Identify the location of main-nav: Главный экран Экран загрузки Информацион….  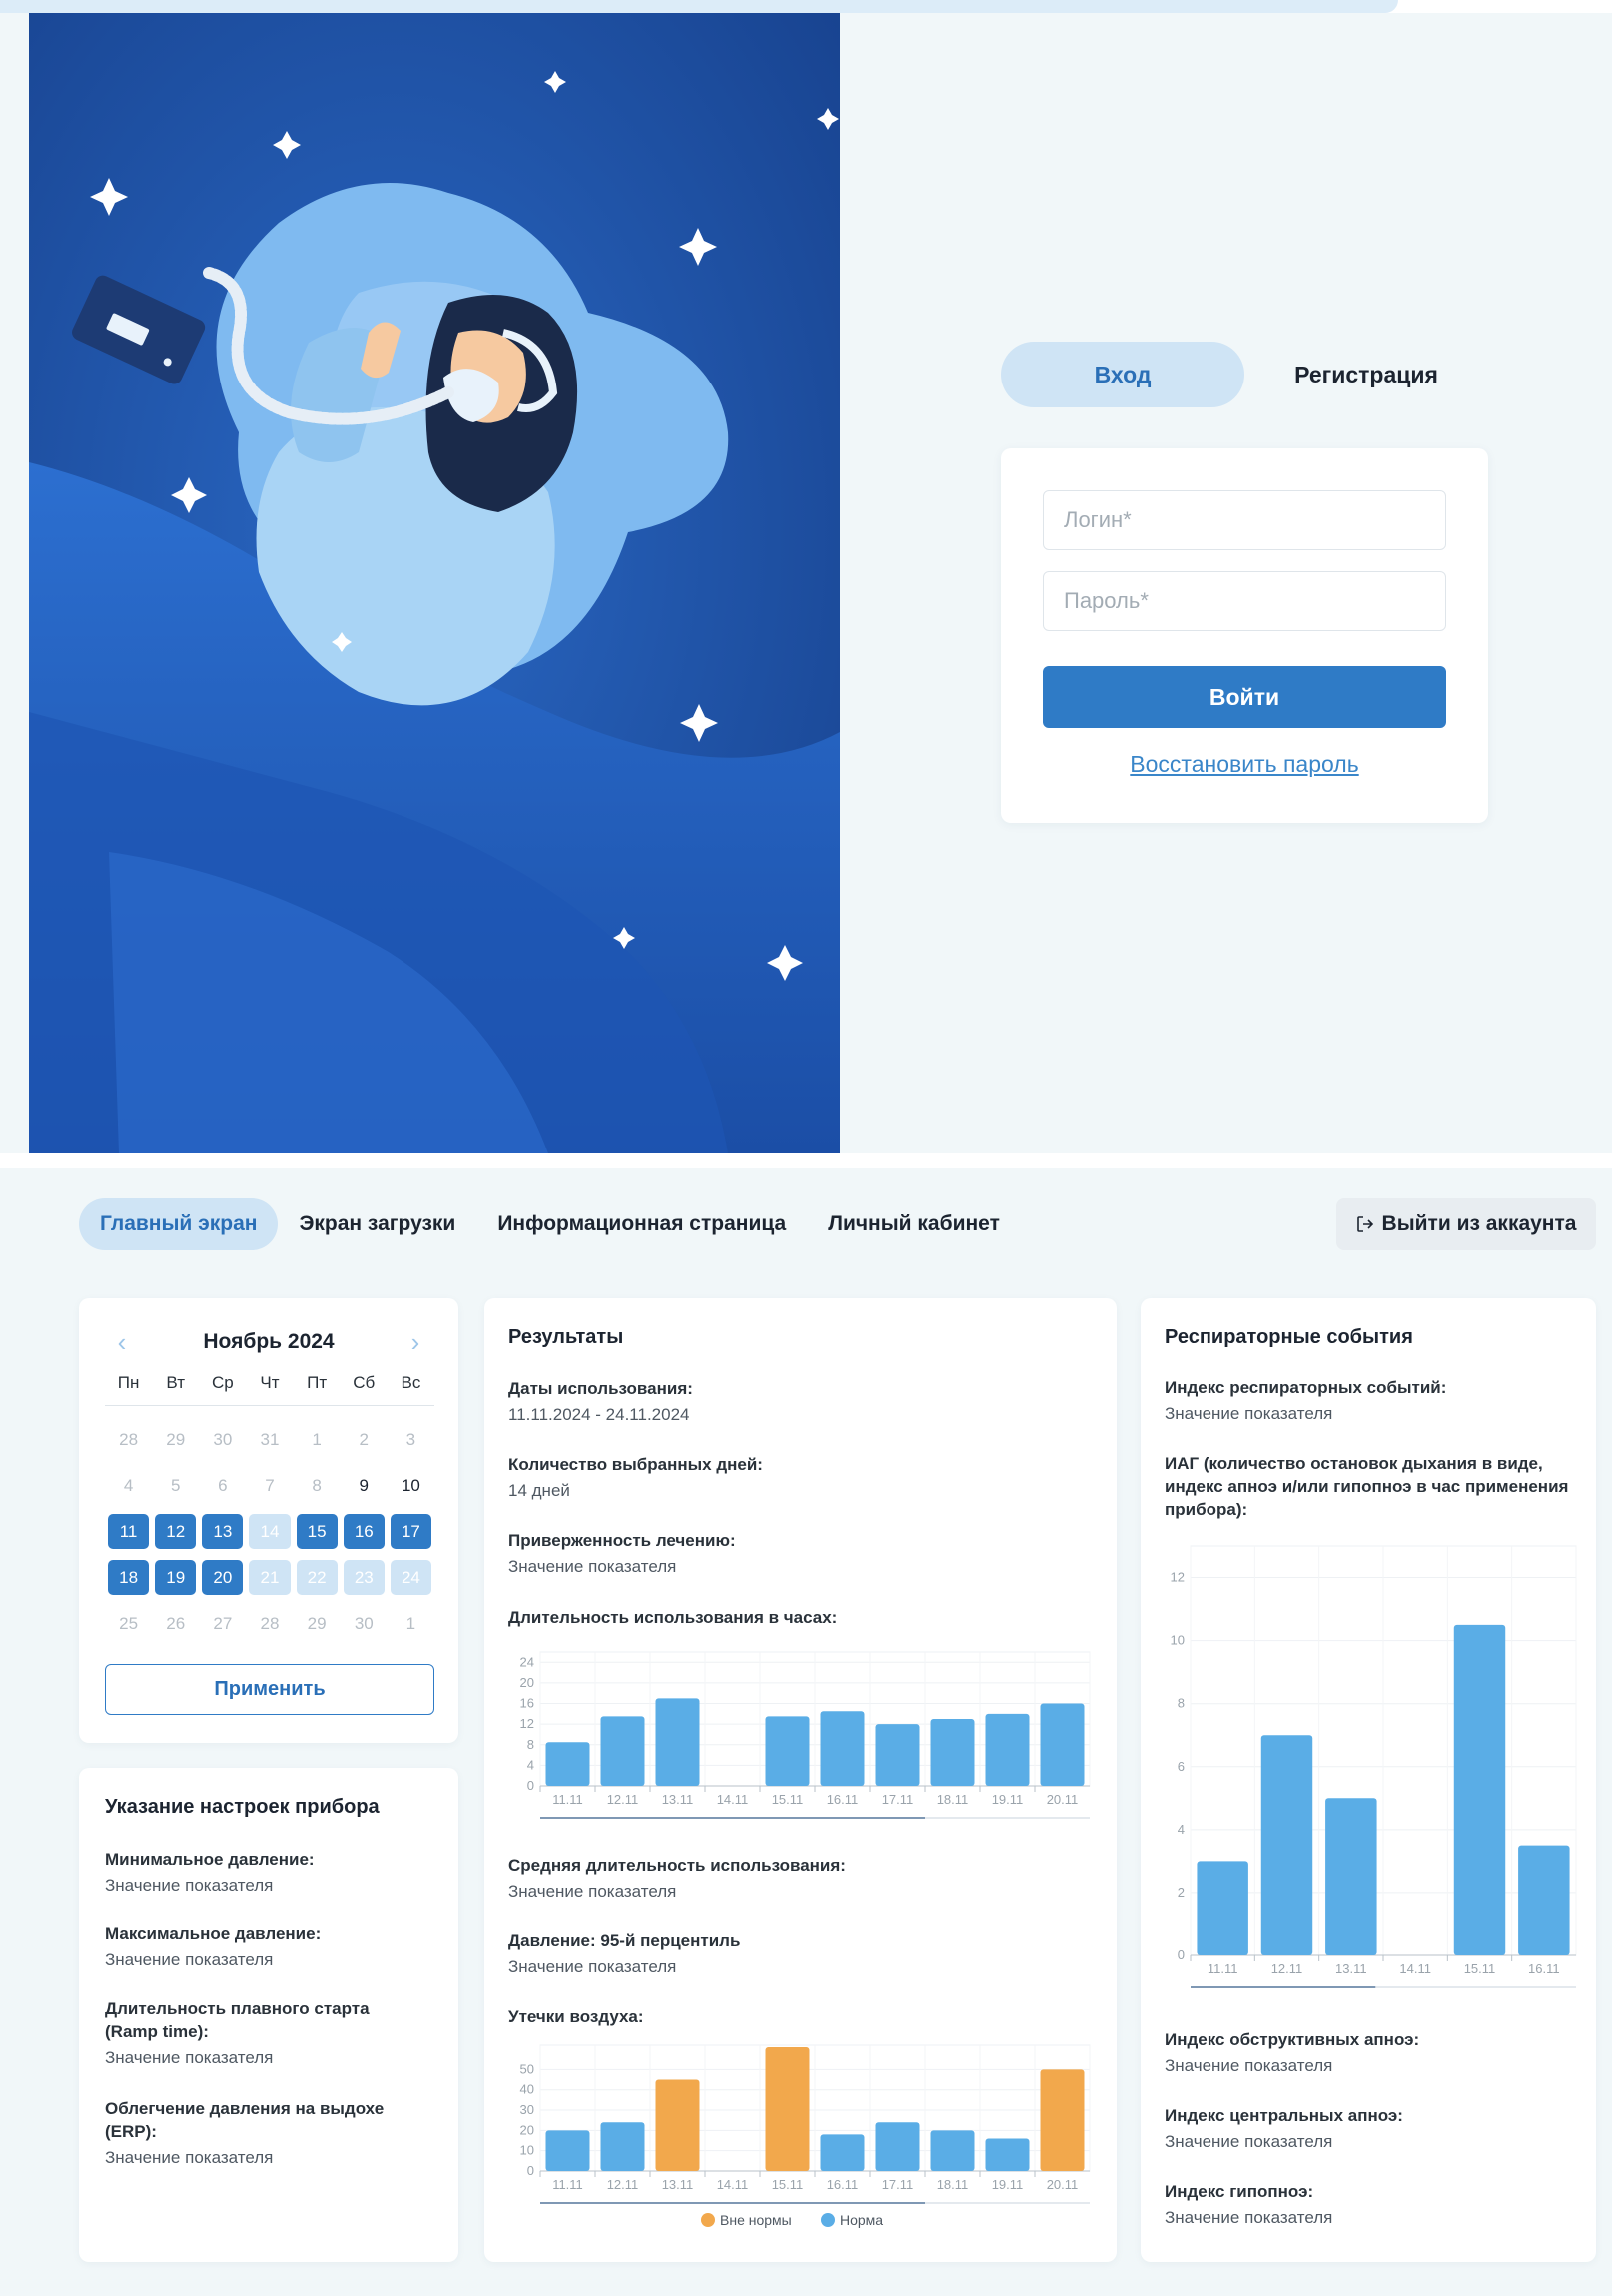
(550, 1224).